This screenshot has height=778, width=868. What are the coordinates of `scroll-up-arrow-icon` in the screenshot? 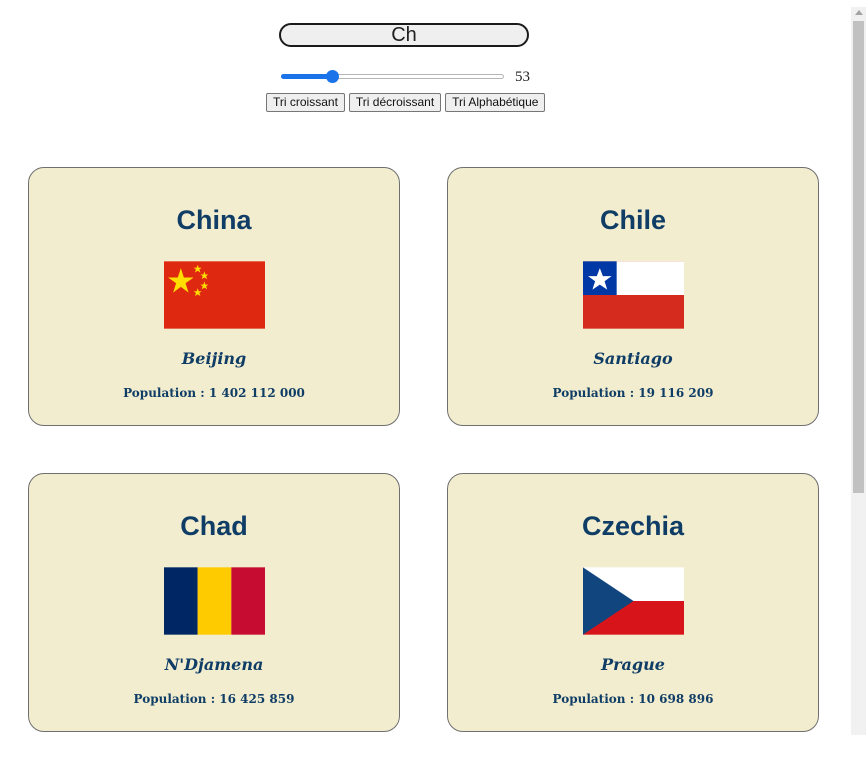 It's located at (859, 12).